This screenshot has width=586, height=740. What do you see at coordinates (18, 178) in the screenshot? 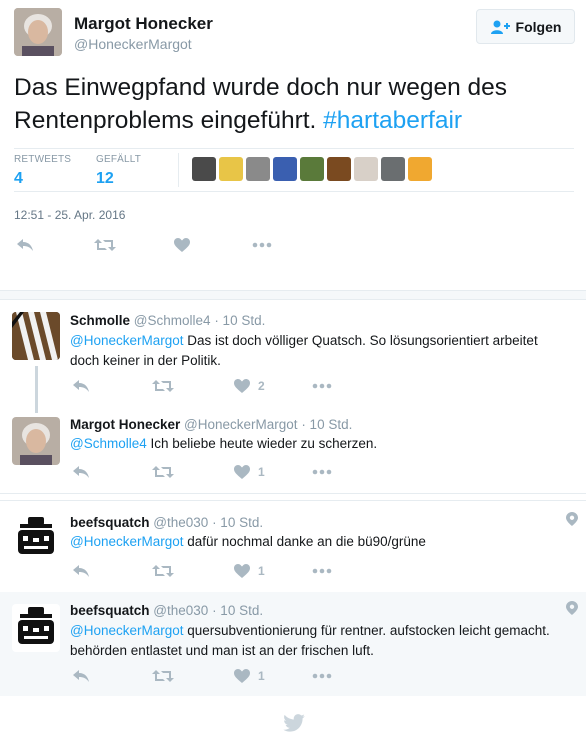
I see `retweets-count: 4` at bounding box center [18, 178].